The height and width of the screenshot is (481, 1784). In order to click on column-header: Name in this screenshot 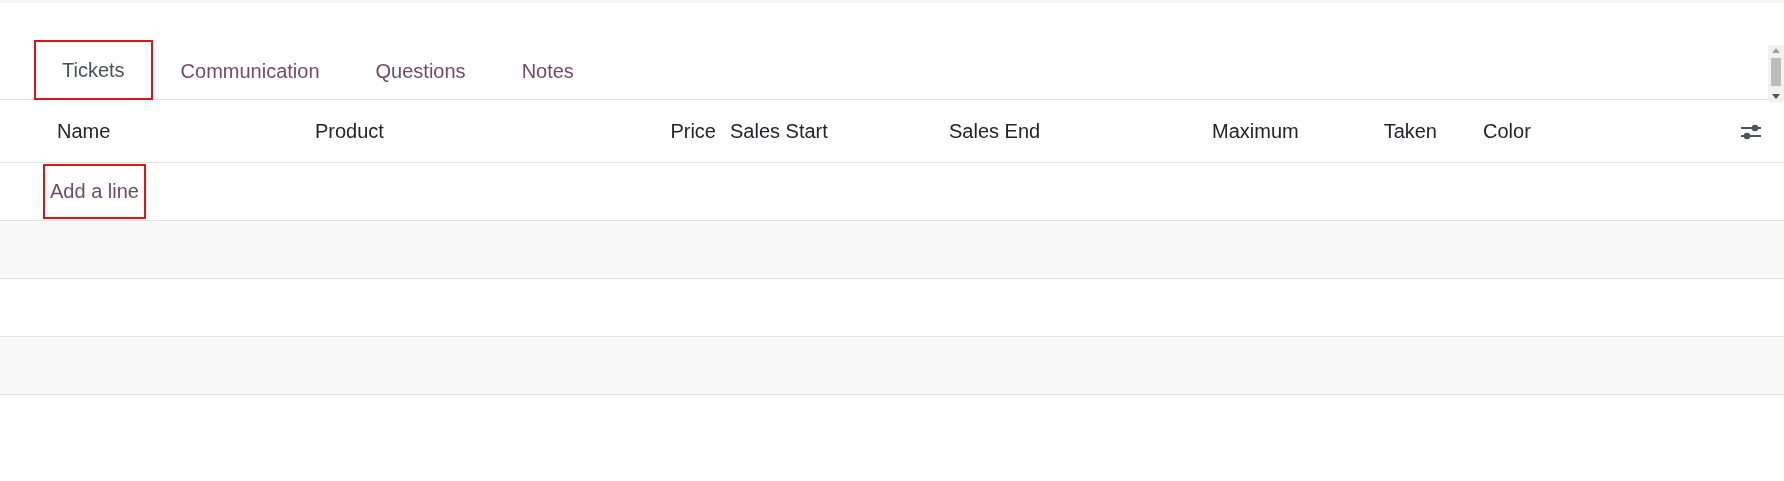, I will do `click(84, 130)`.